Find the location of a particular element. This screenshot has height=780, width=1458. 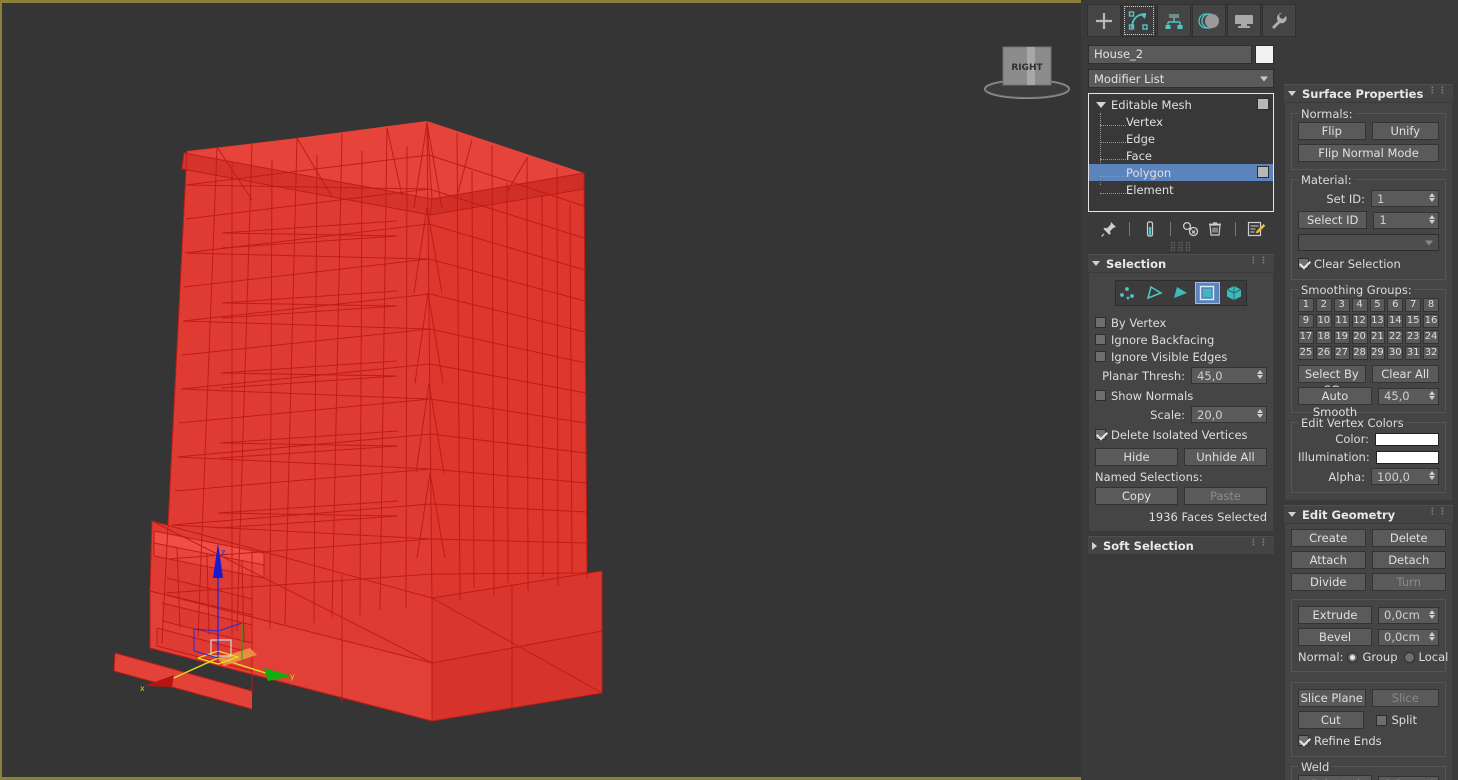

vertex-icon is located at coordinates (1128, 293).